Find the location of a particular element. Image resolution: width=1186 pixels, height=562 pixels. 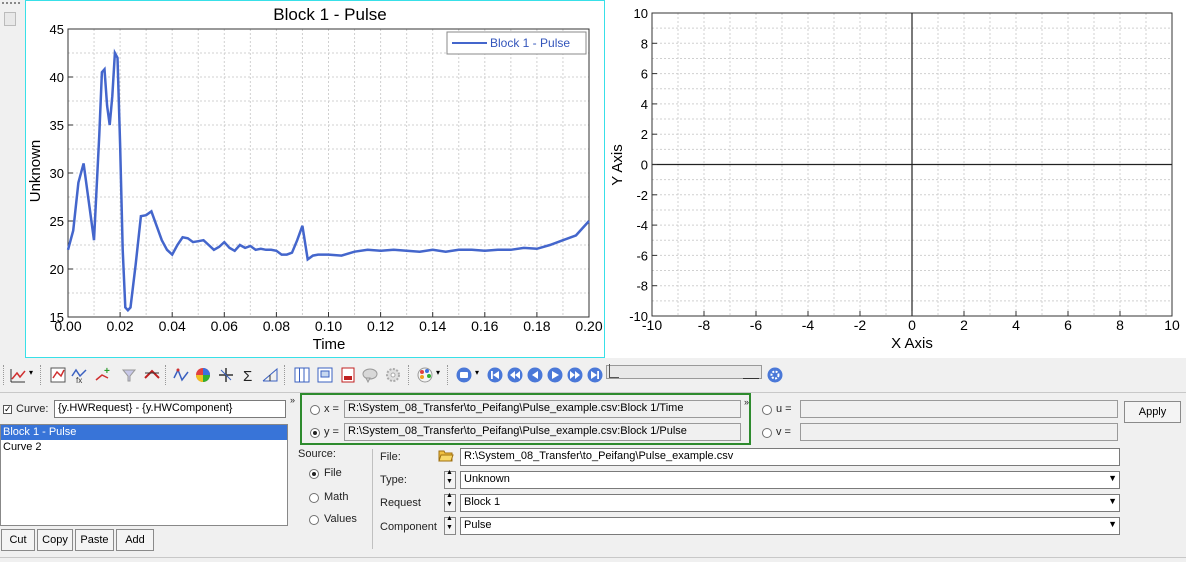

y-tick-label: 6 is located at coordinates (644, 74).